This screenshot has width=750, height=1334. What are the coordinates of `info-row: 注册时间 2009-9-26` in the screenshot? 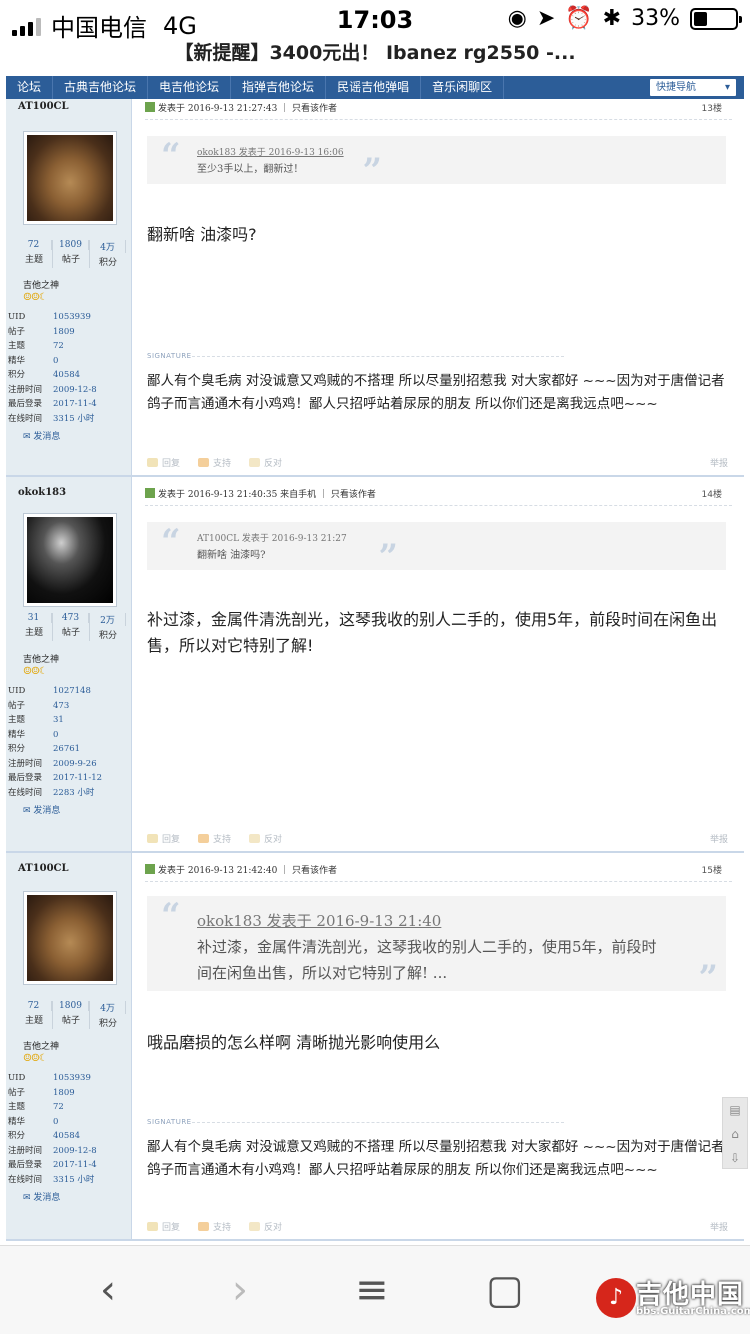 It's located at (69, 764).